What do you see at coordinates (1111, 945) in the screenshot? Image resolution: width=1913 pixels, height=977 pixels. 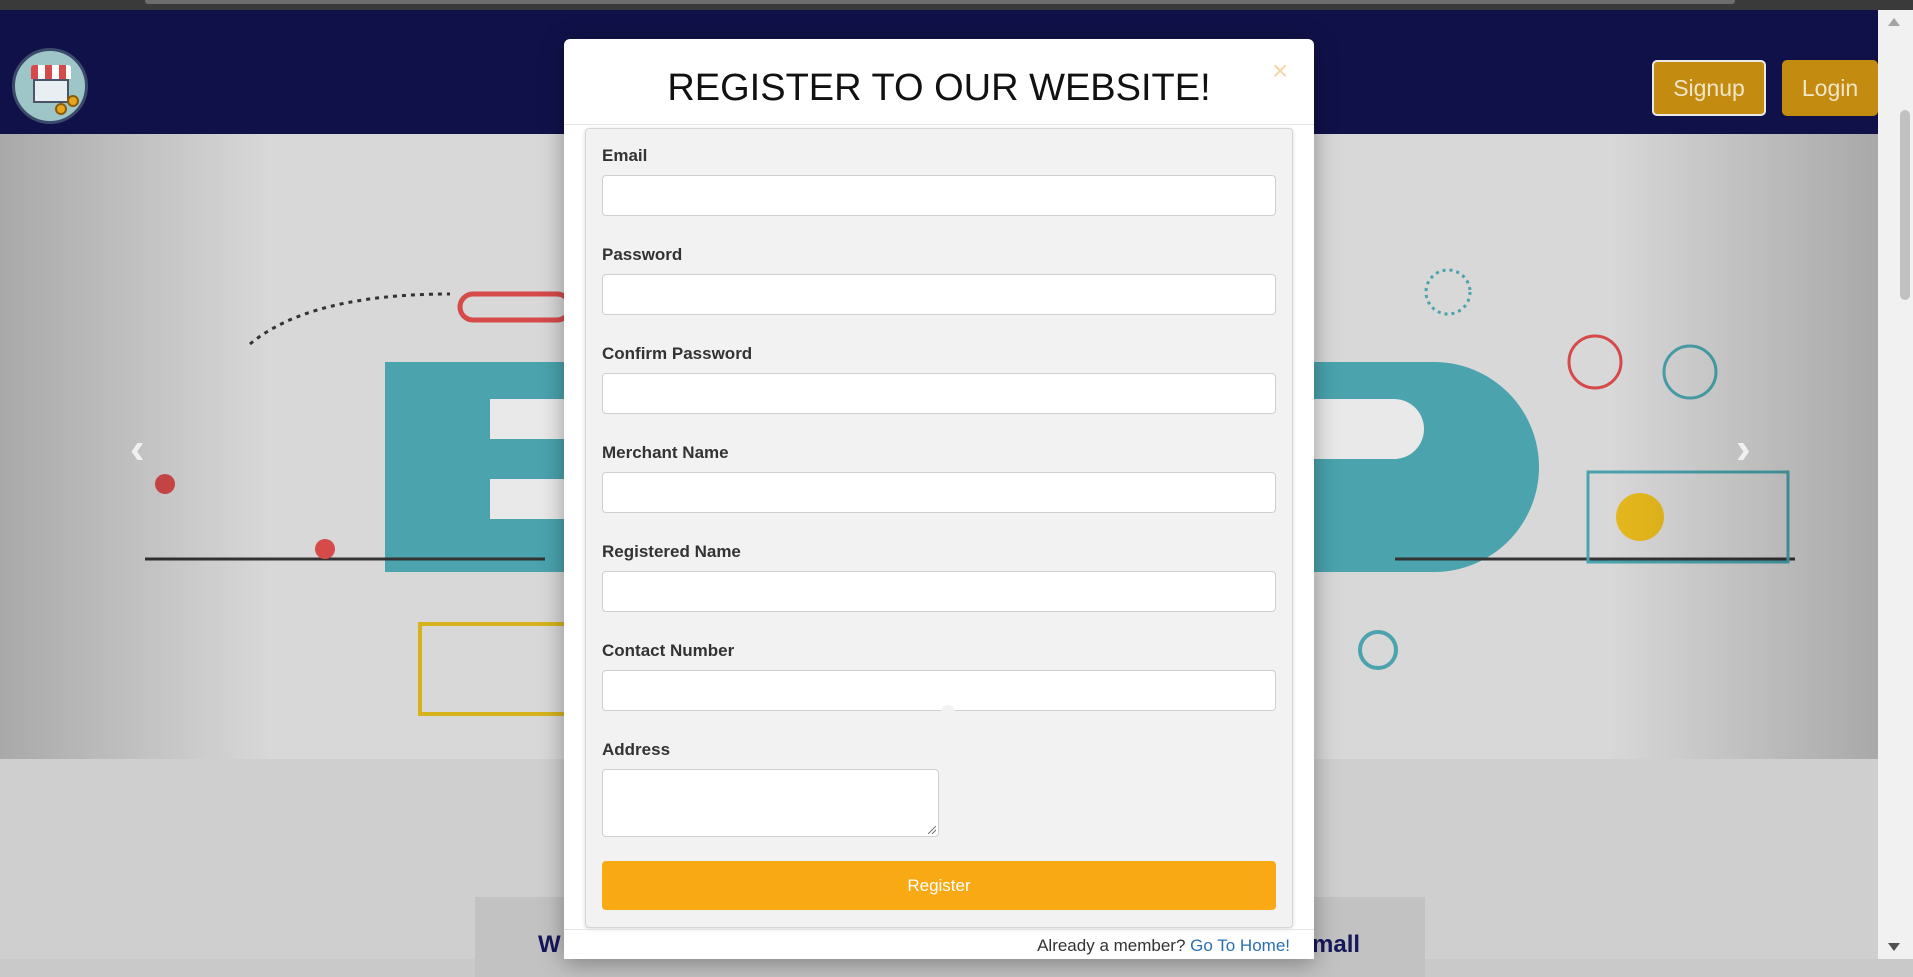 I see `already-member-text: Already a member?` at bounding box center [1111, 945].